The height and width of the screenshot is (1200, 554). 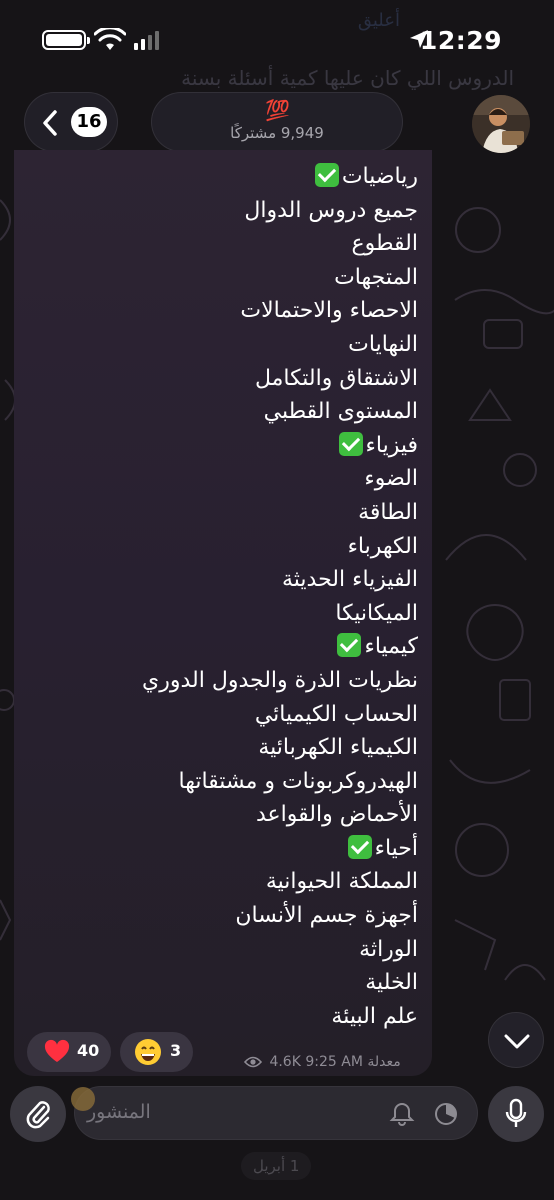 What do you see at coordinates (383, 344) in the screenshot?
I see `line-text: النهايات` at bounding box center [383, 344].